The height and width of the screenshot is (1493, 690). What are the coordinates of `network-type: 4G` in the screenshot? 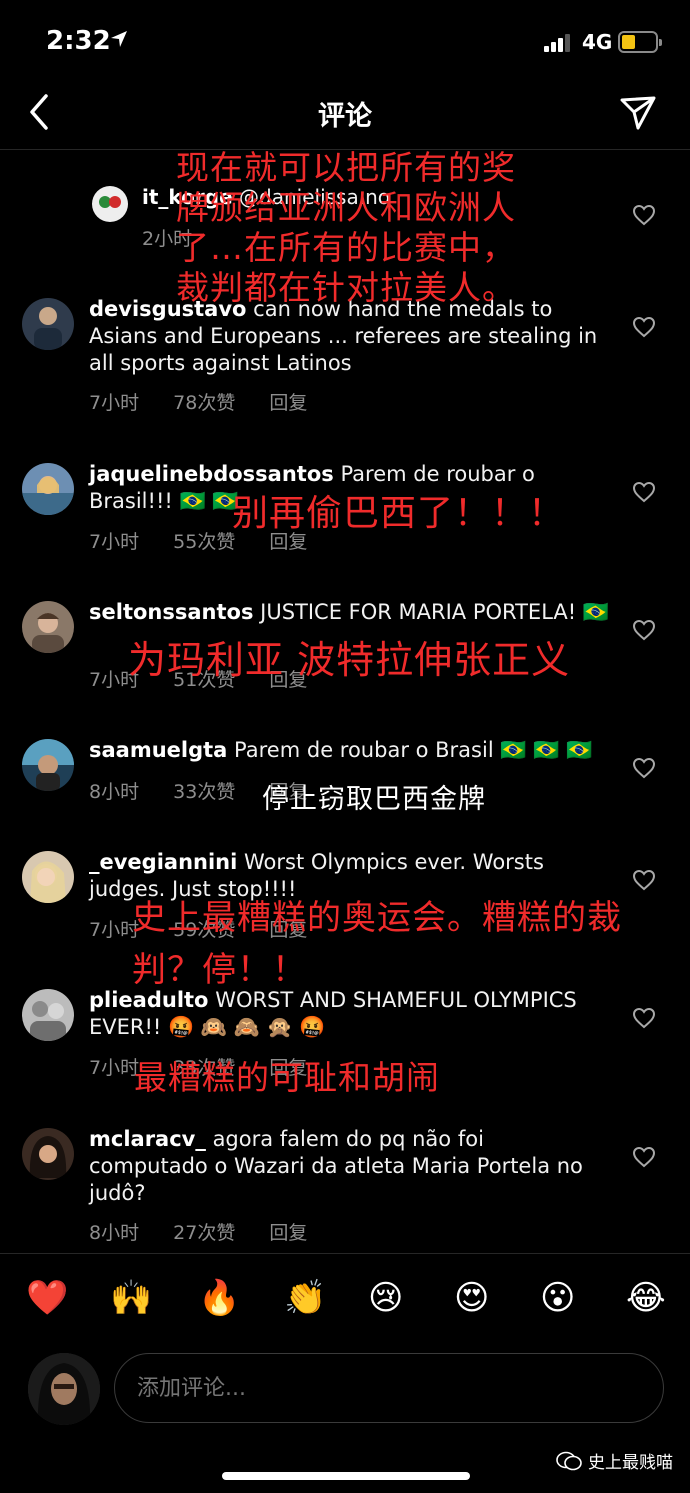 It's located at (597, 42).